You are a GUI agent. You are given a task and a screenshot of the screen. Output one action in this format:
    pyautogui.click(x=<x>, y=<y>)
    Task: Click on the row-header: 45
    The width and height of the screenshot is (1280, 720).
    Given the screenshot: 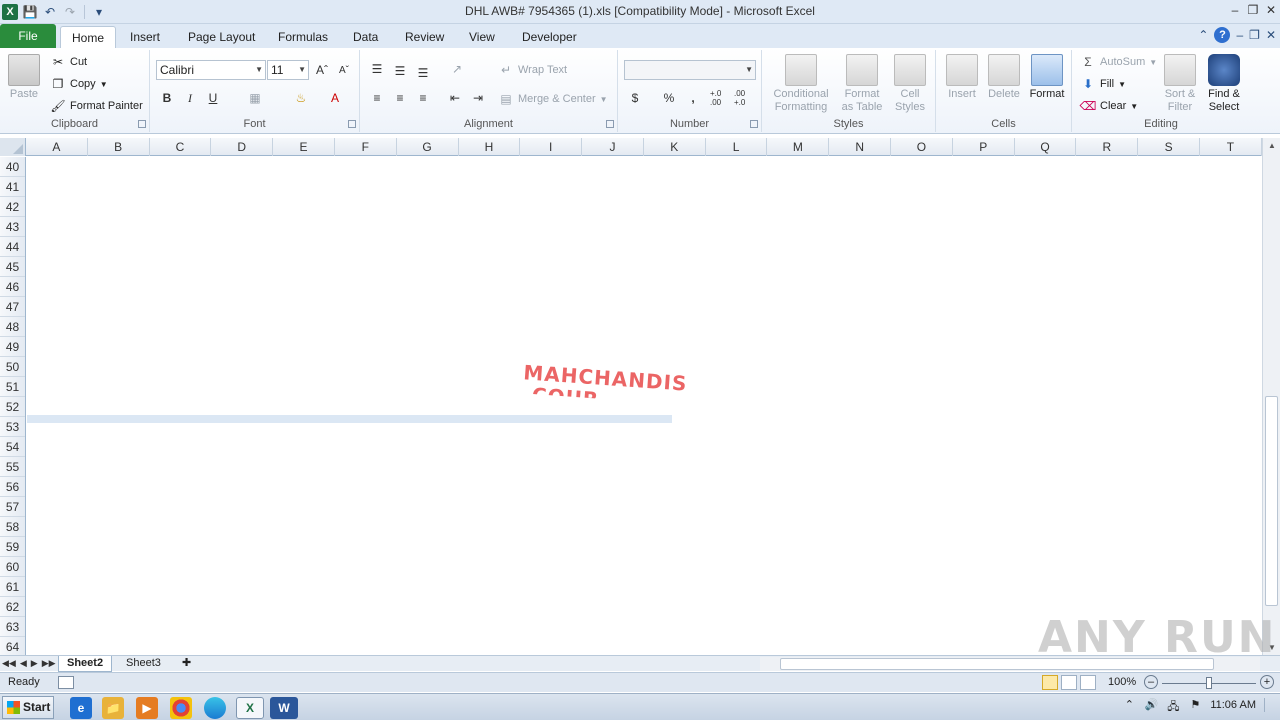 What is the action you would take?
    pyautogui.click(x=12, y=267)
    